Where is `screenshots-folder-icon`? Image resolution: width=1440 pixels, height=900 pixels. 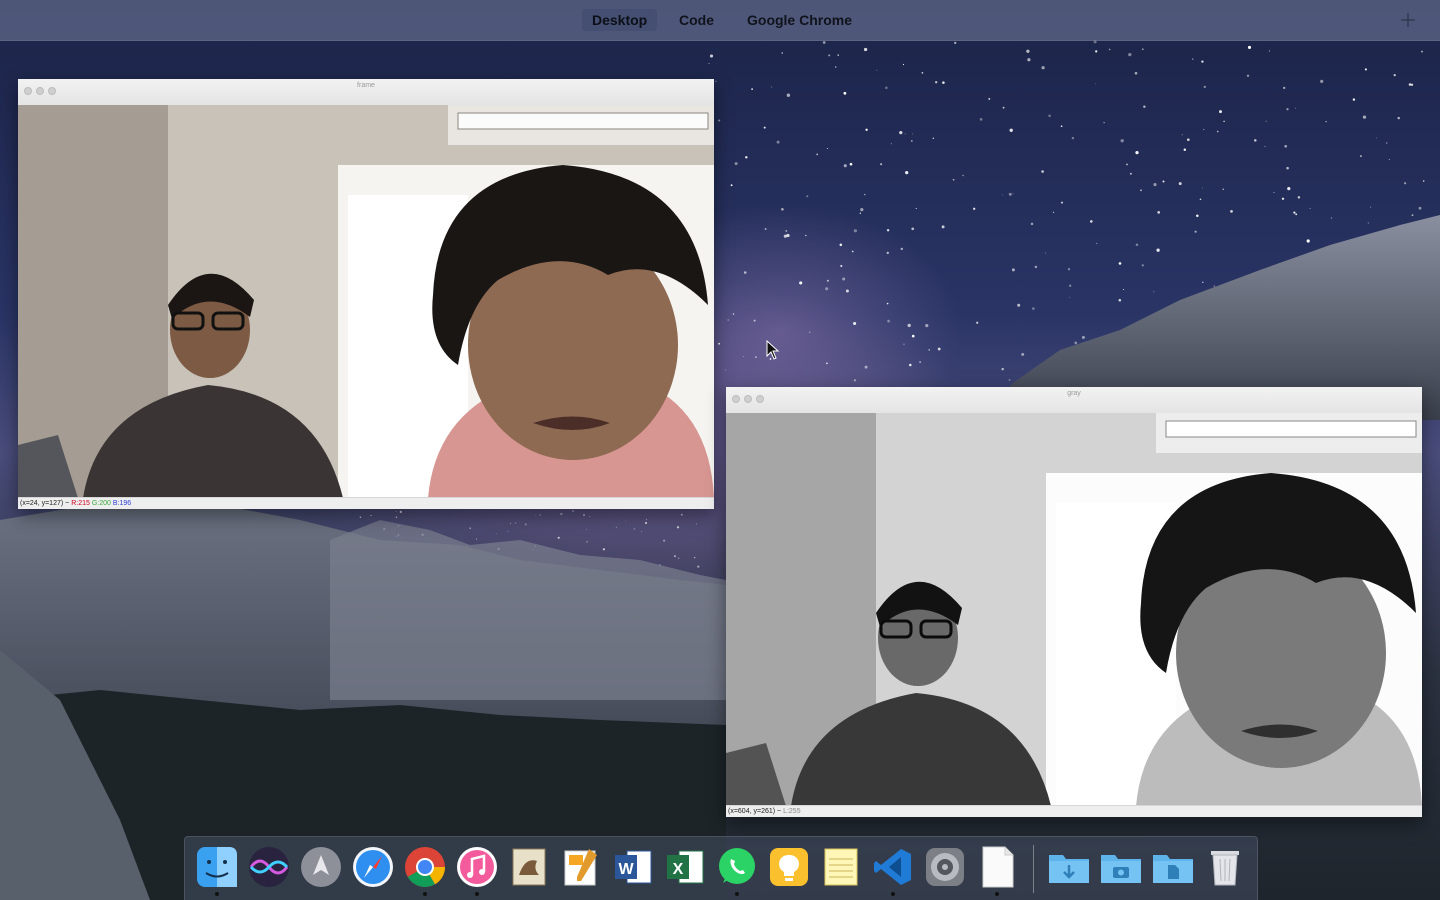
screenshots-folder-icon is located at coordinates (1121, 867).